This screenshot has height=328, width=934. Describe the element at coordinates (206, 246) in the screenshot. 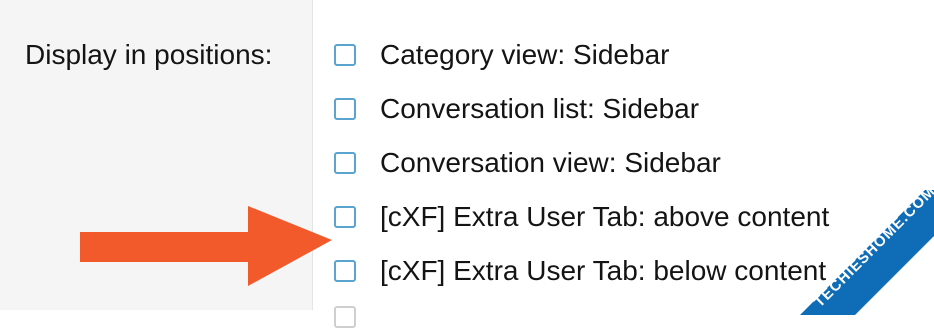

I see `arrow-shape` at that location.